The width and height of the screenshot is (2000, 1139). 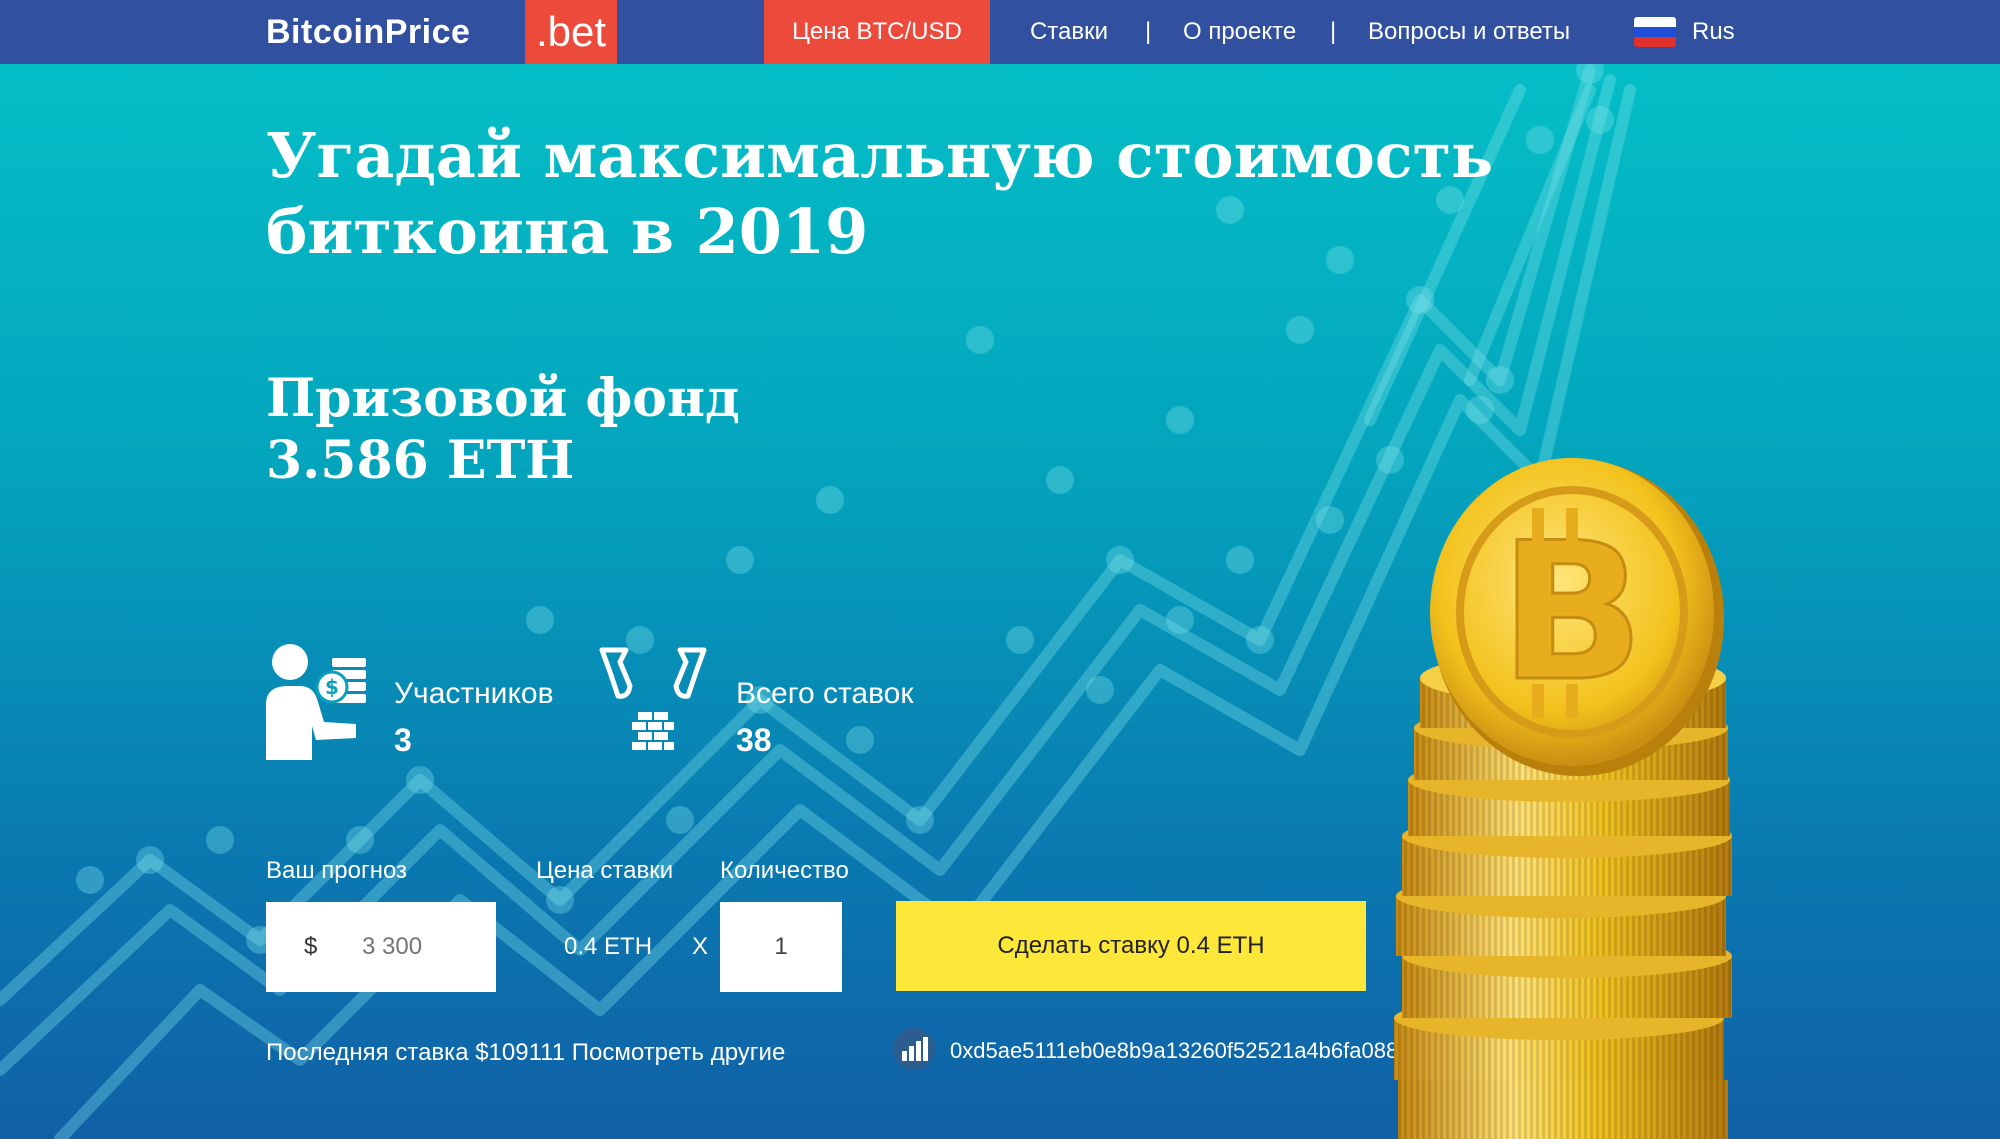 What do you see at coordinates (754, 740) in the screenshot?
I see `total-bets-value: 38` at bounding box center [754, 740].